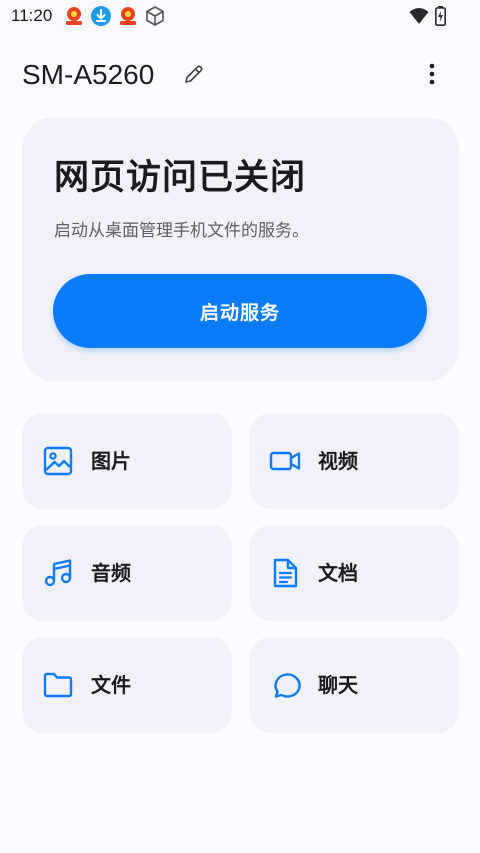  Describe the element at coordinates (240, 17) in the screenshot. I see `status-bar: 11:20` at that location.